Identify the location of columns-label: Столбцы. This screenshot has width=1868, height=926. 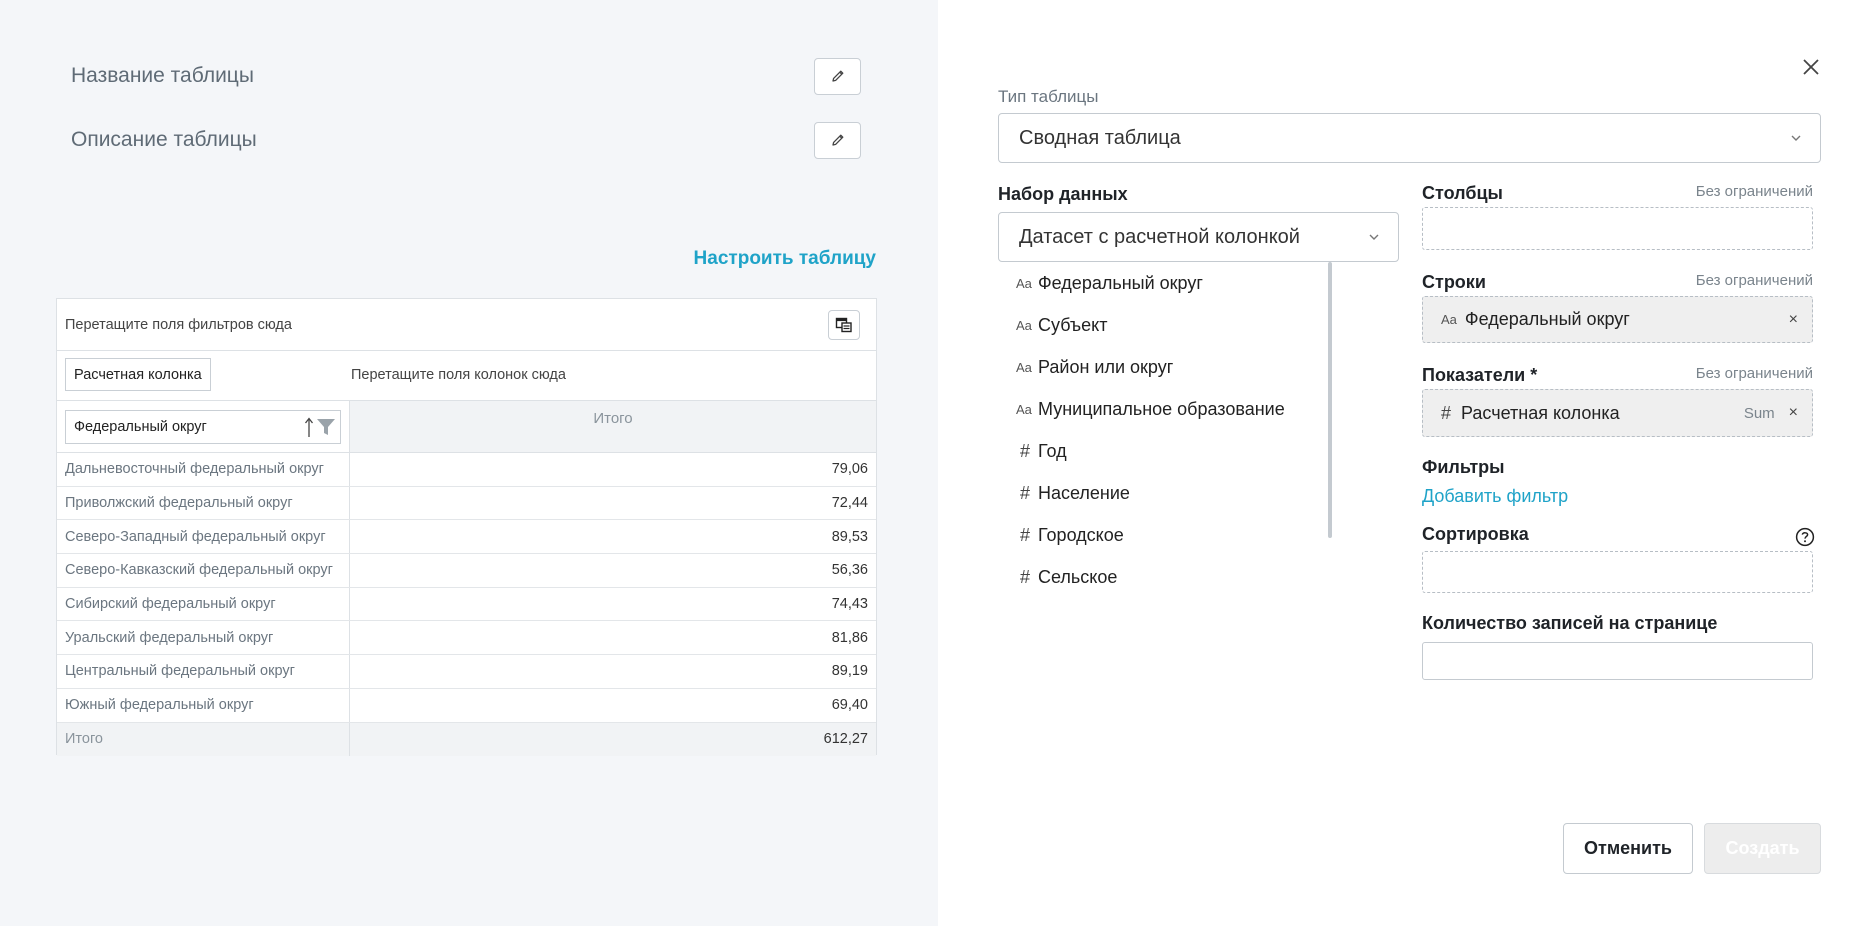
(1462, 193).